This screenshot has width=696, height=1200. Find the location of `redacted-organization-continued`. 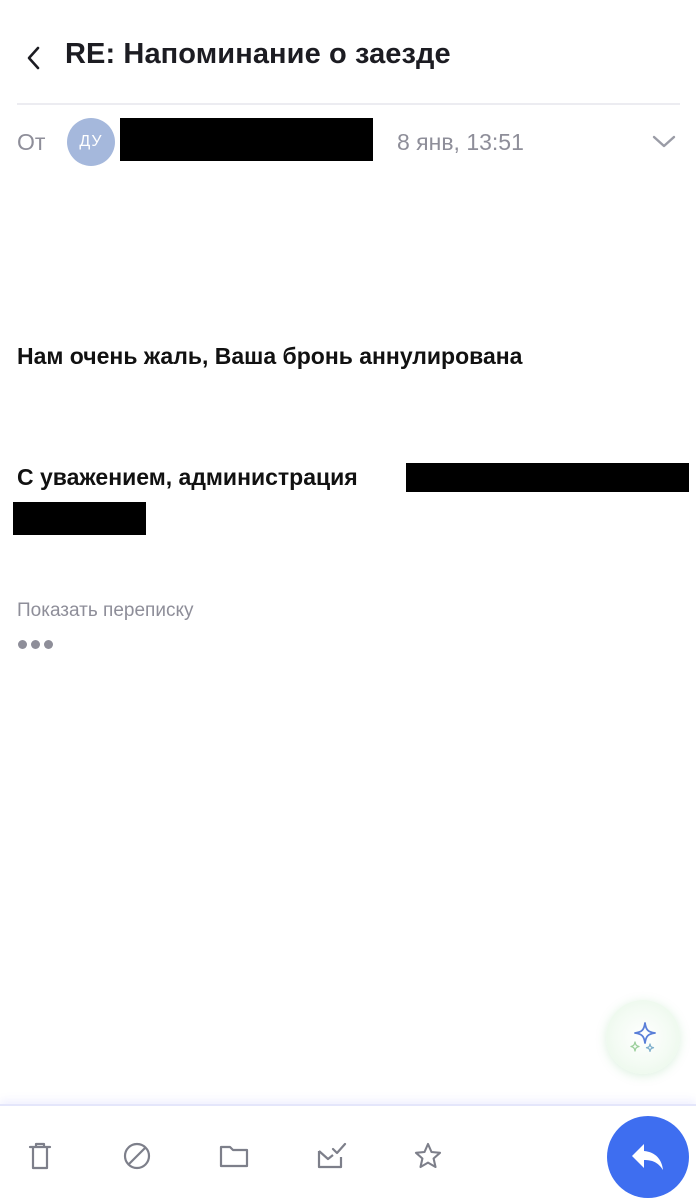

redacted-organization-continued is located at coordinates (79, 518).